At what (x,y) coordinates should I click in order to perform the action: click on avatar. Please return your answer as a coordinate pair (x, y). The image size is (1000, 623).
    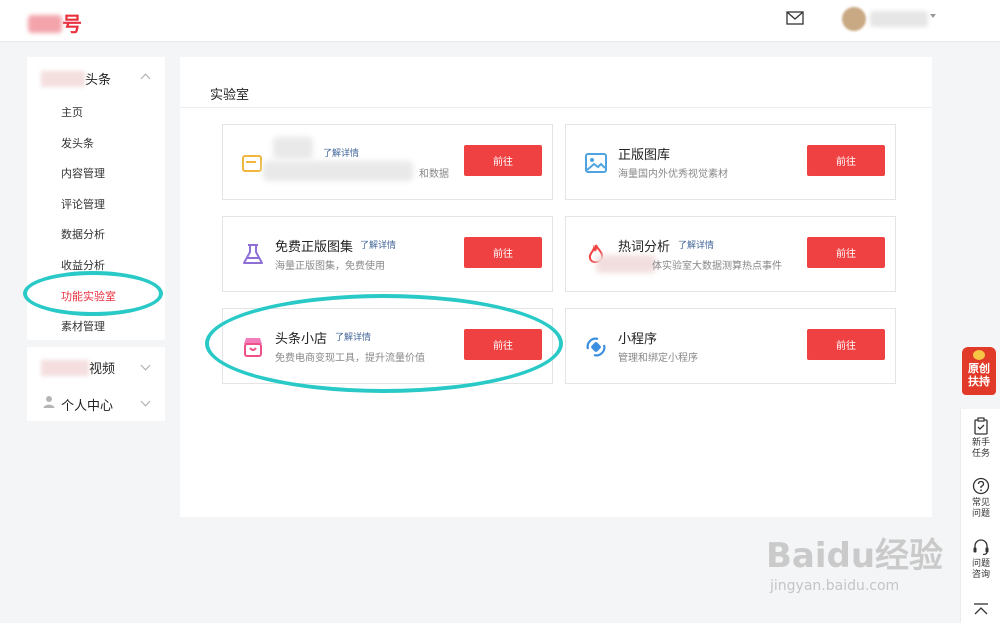
    Looking at the image, I should click on (854, 19).